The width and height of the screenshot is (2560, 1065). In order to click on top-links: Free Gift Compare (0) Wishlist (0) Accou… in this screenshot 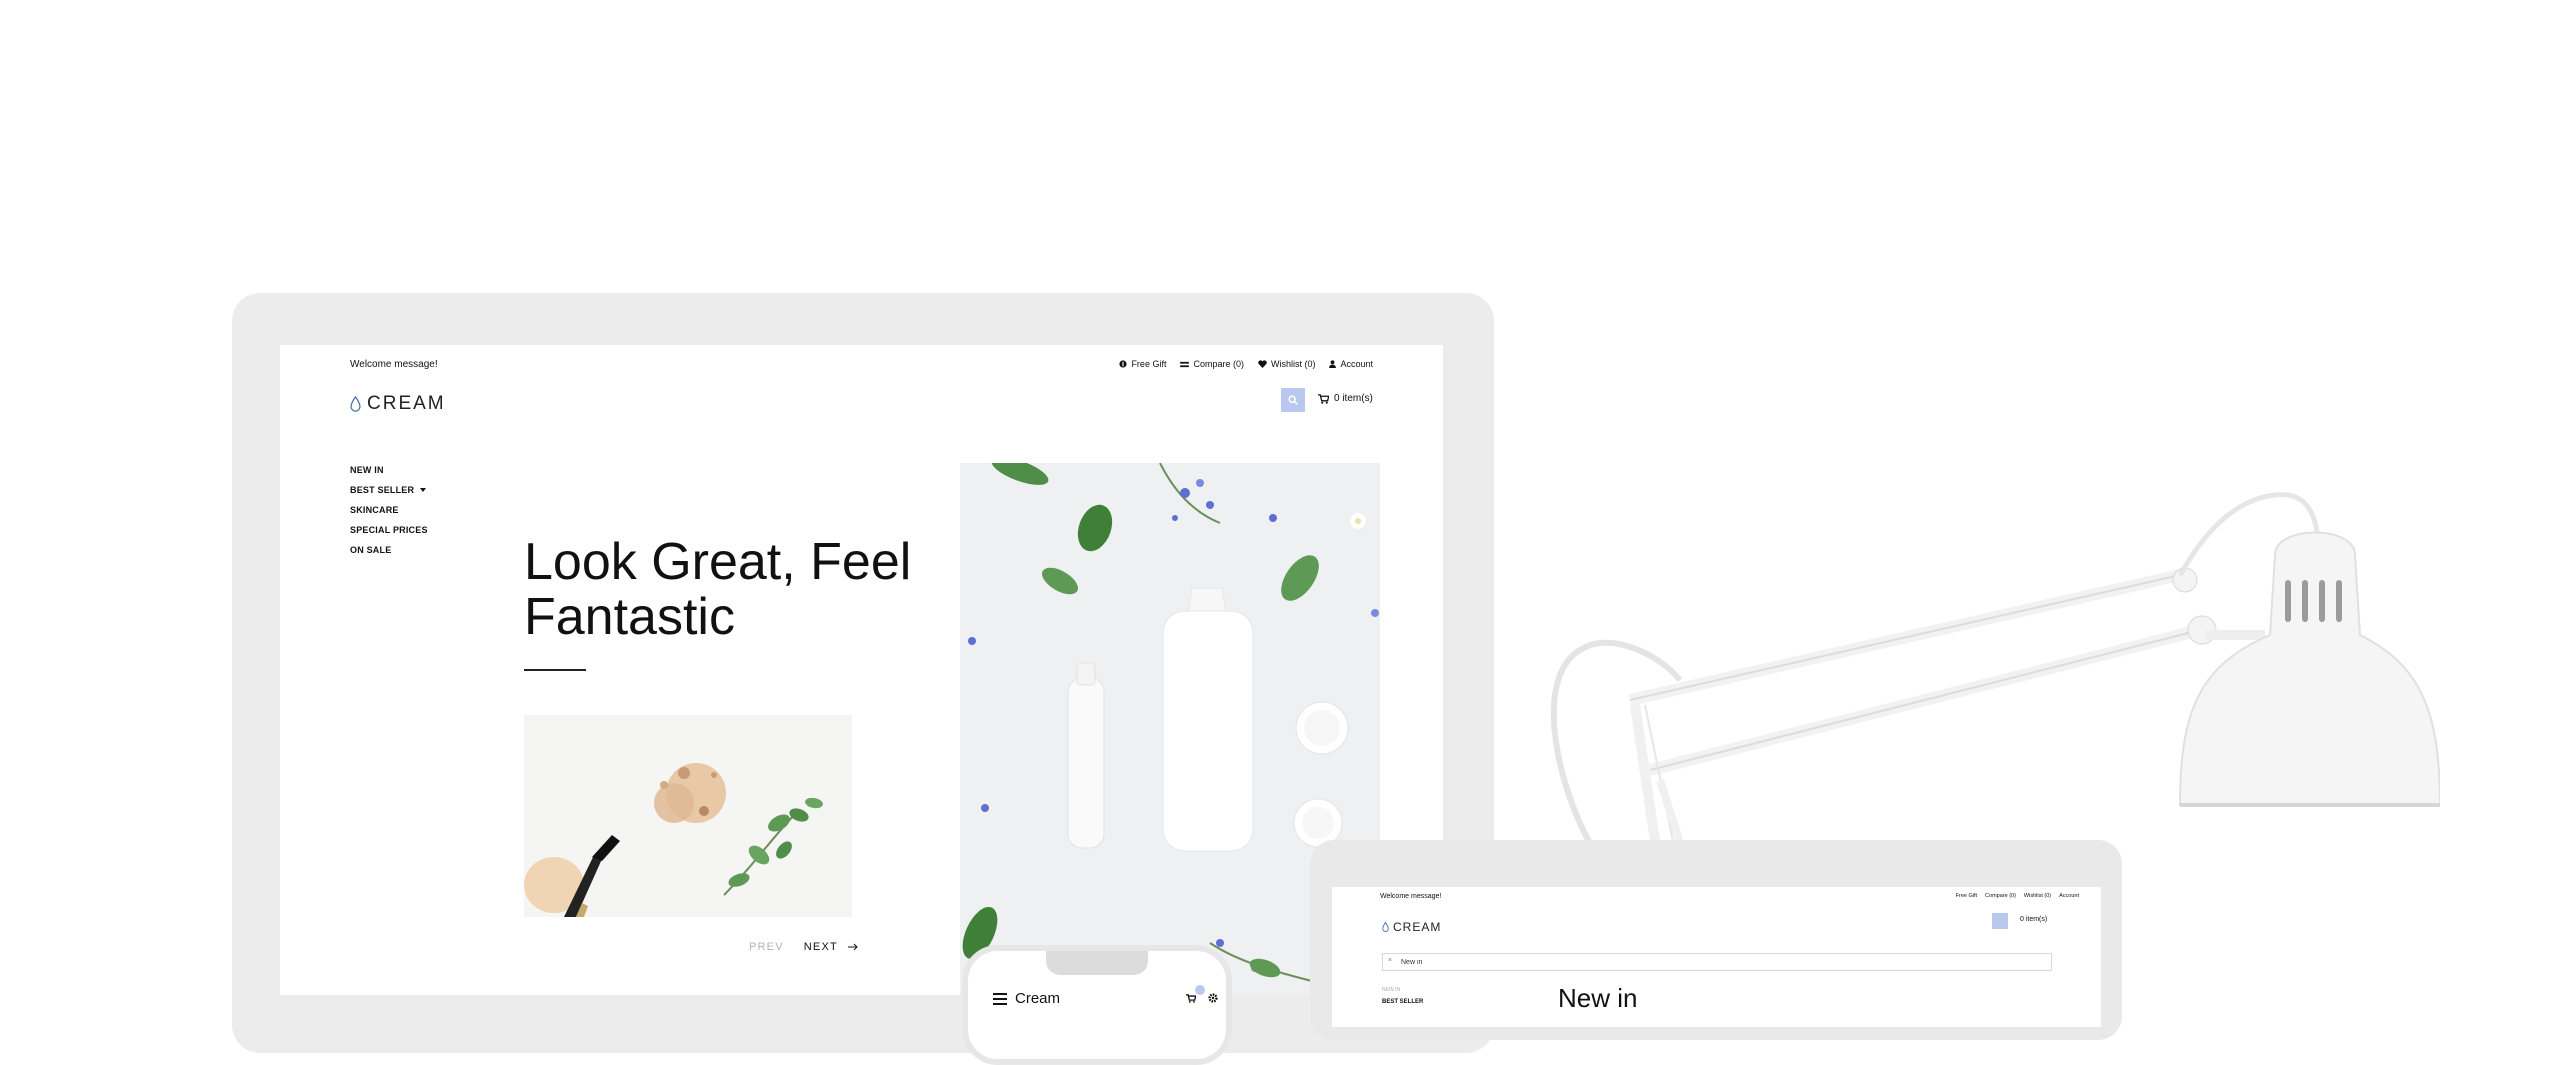, I will do `click(1246, 364)`.